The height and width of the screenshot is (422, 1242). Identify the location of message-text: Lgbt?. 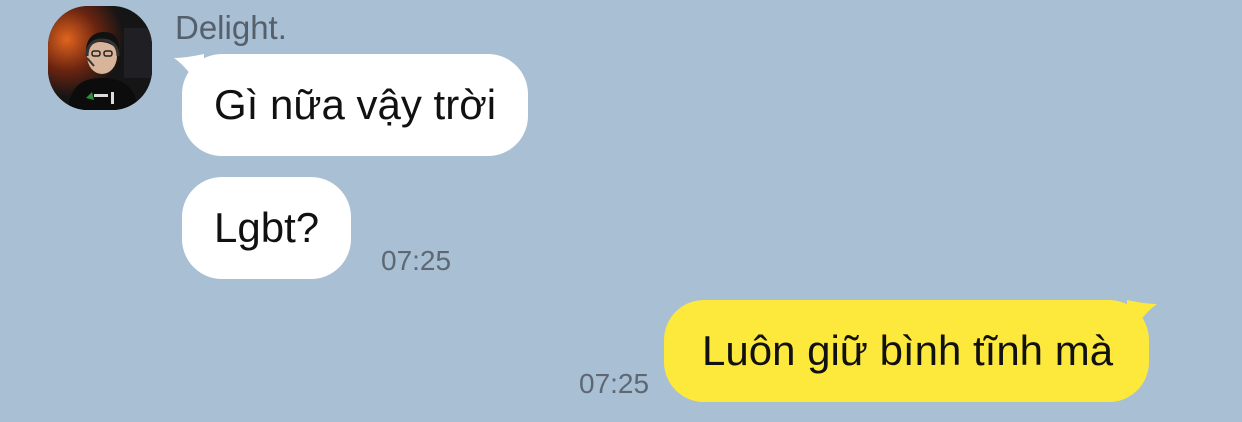
(267, 227).